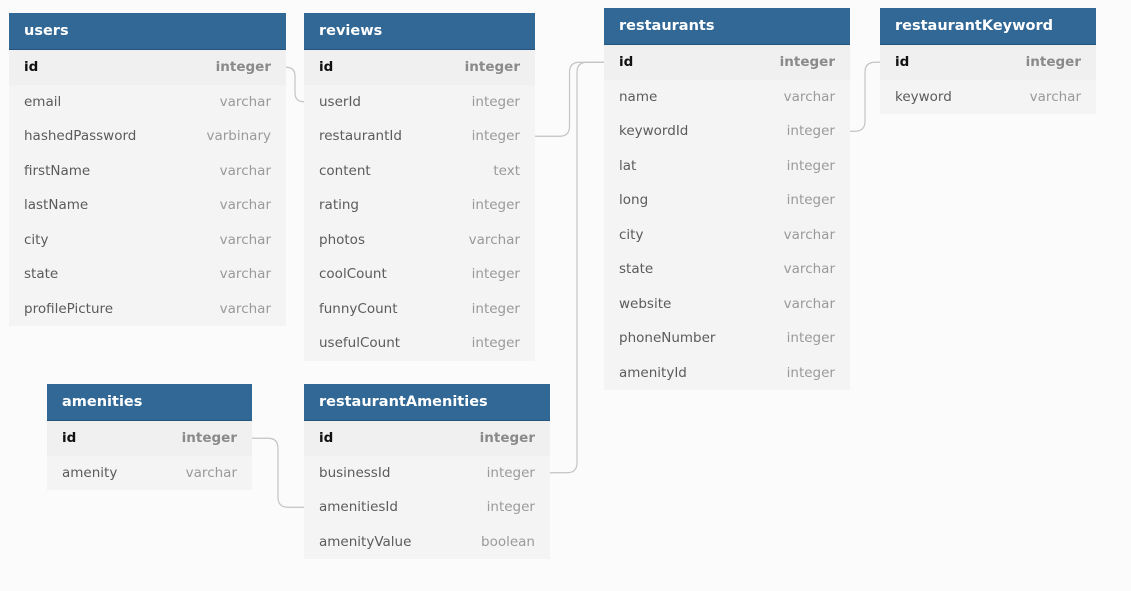  Describe the element at coordinates (634, 200) in the screenshot. I see `column-name: long` at that location.